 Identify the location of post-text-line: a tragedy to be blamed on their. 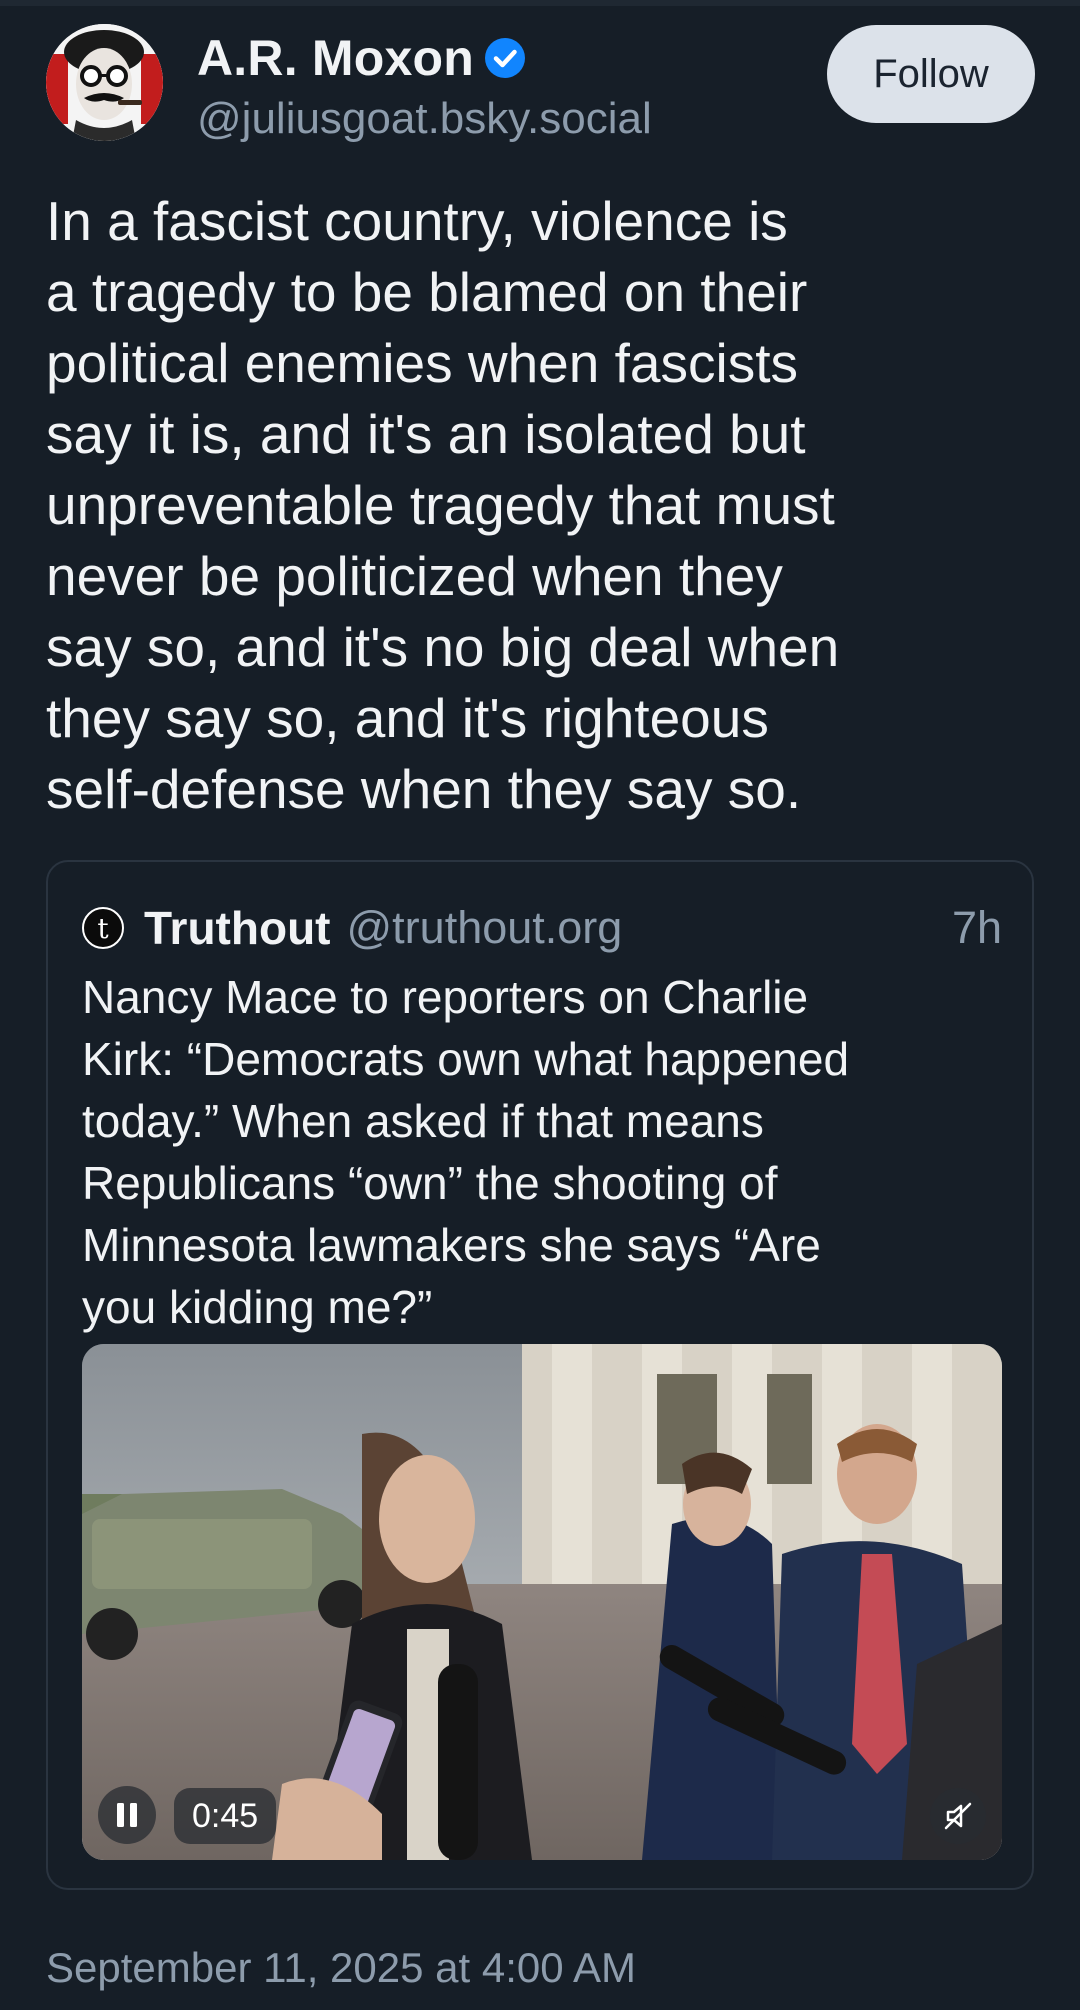
(427, 292).